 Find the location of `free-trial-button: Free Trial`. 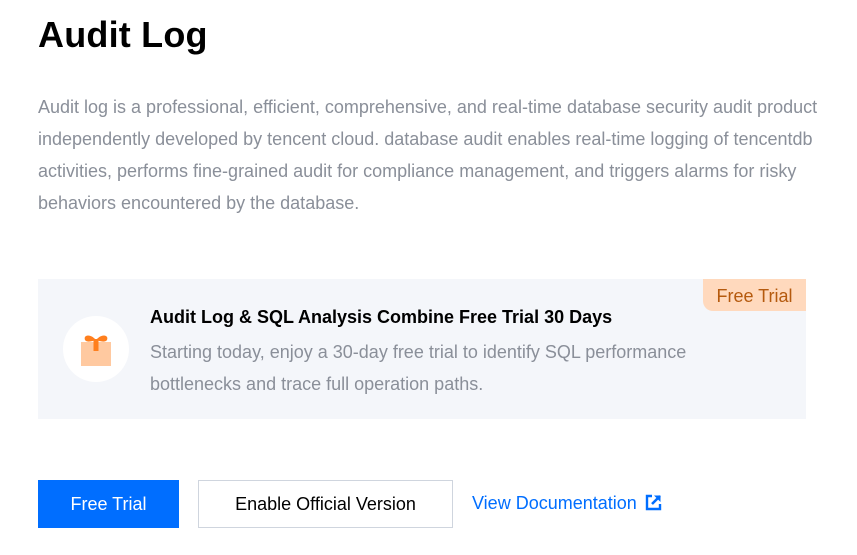

free-trial-button: Free Trial is located at coordinates (108, 504).